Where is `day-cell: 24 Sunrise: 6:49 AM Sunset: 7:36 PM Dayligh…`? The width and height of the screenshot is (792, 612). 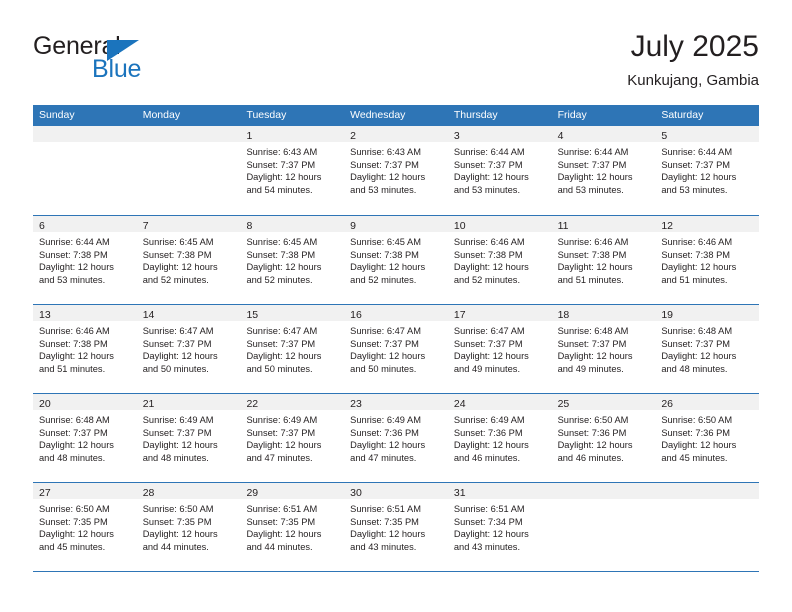 day-cell: 24 Sunrise: 6:49 AM Sunset: 7:36 PM Dayligh… is located at coordinates (499, 438).